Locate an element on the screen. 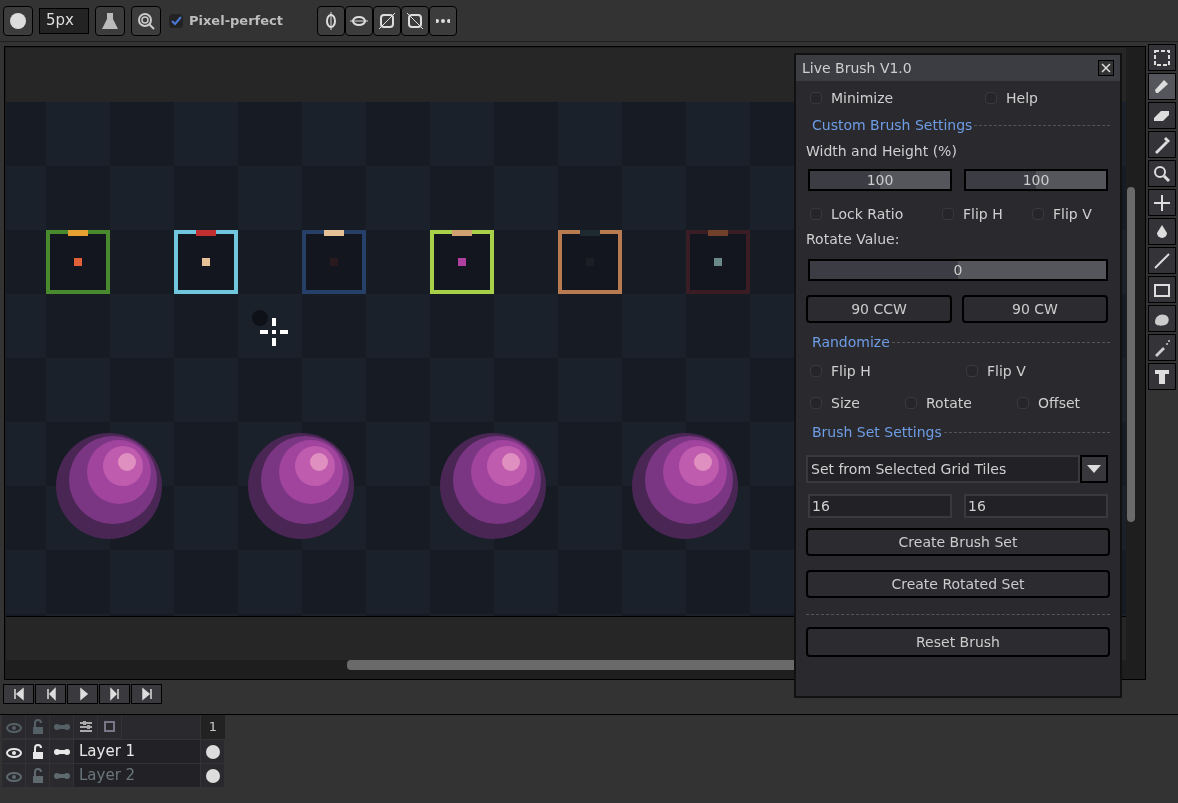 This screenshot has height=803, width=1178. ink-button is located at coordinates (110, 20).